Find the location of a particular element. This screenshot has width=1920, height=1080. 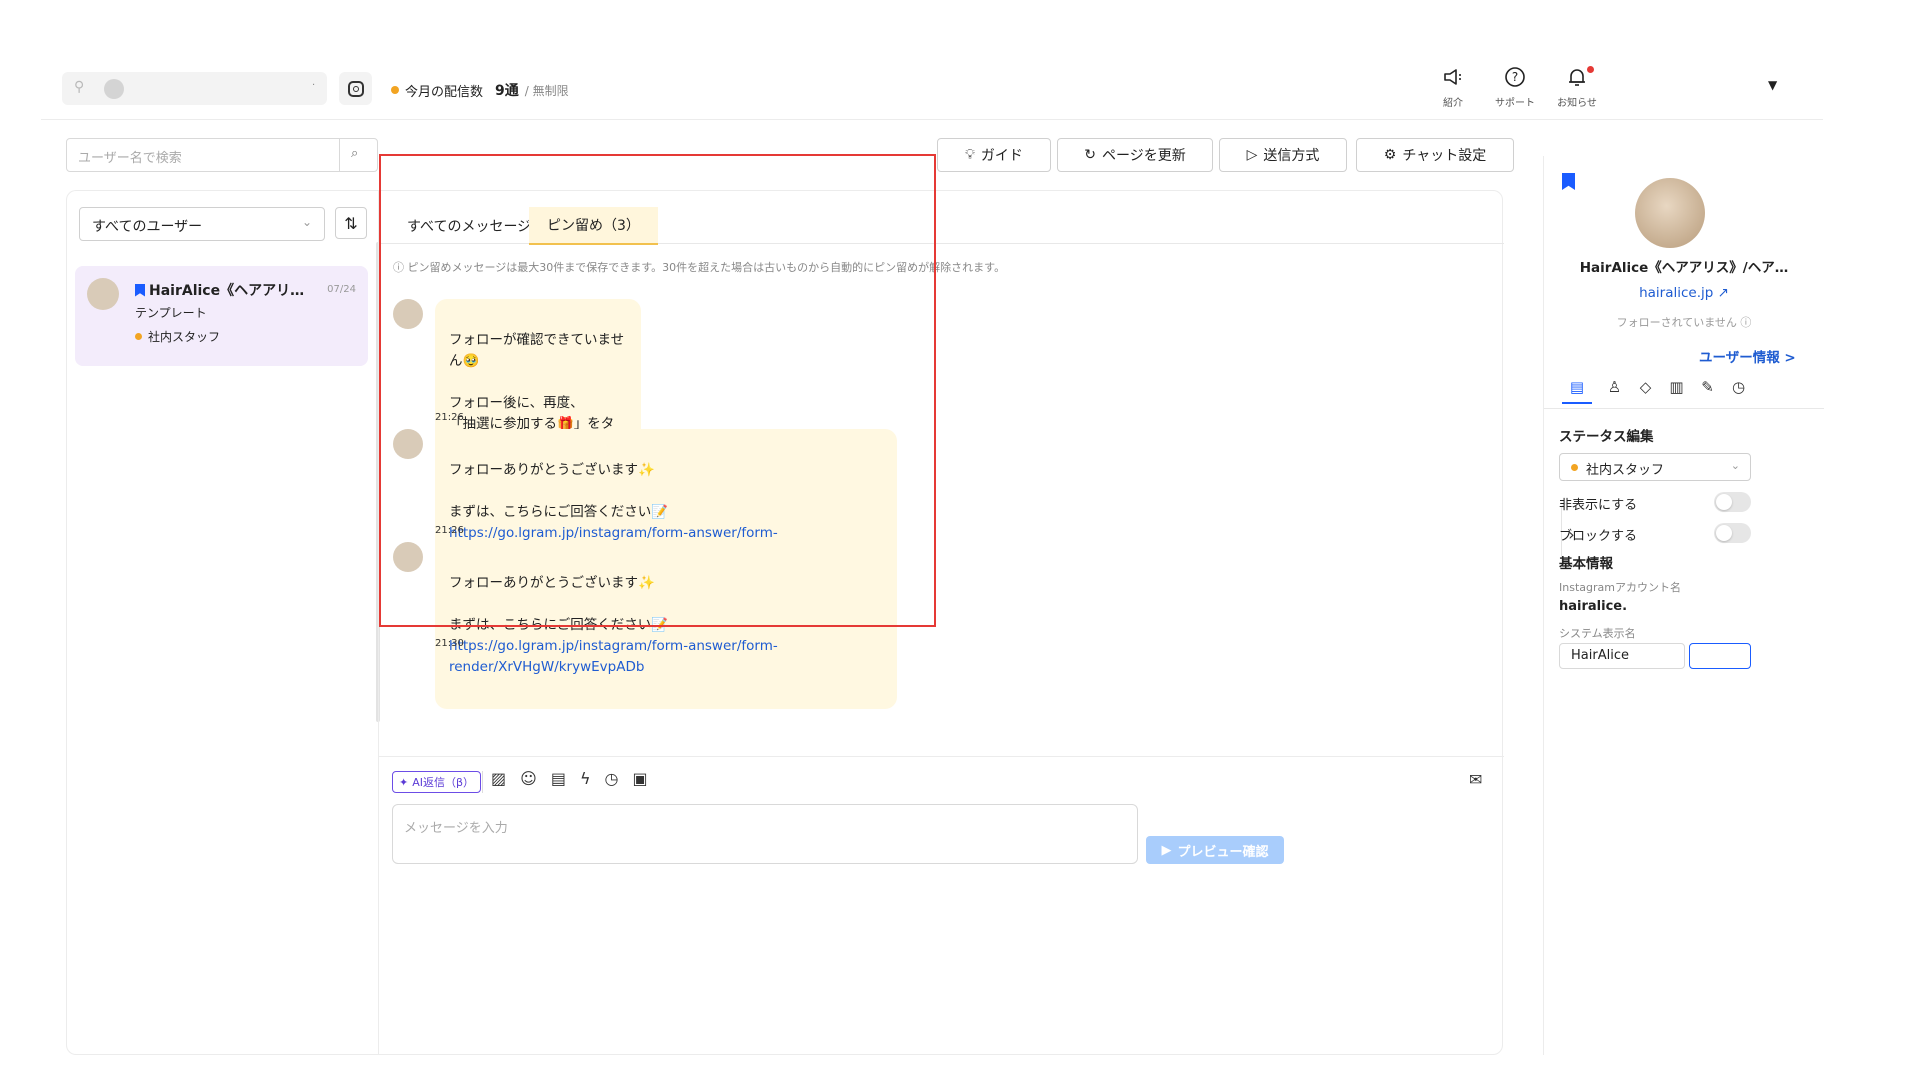

sparkle-icon: ✦ is located at coordinates (404, 782).